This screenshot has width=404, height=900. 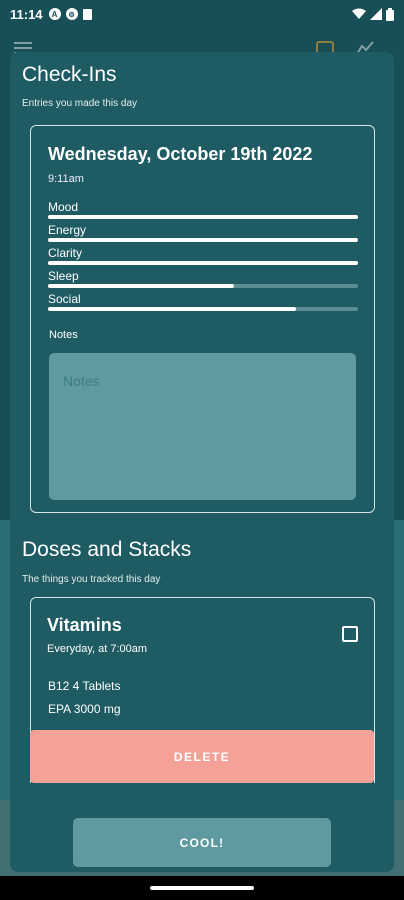 I want to click on notes-placeholder: Notes, so click(x=81, y=381).